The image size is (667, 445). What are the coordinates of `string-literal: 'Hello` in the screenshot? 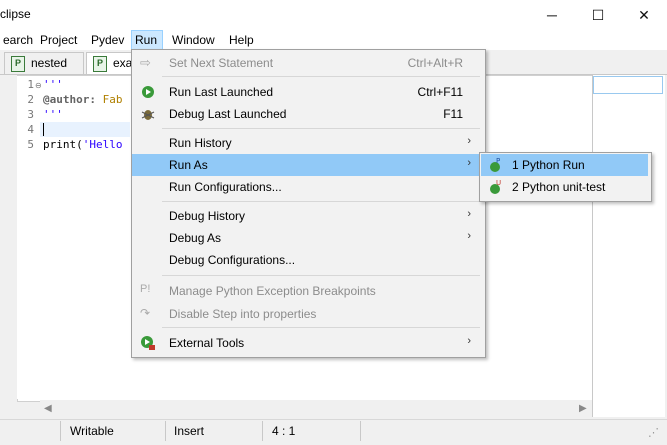 It's located at (102, 144).